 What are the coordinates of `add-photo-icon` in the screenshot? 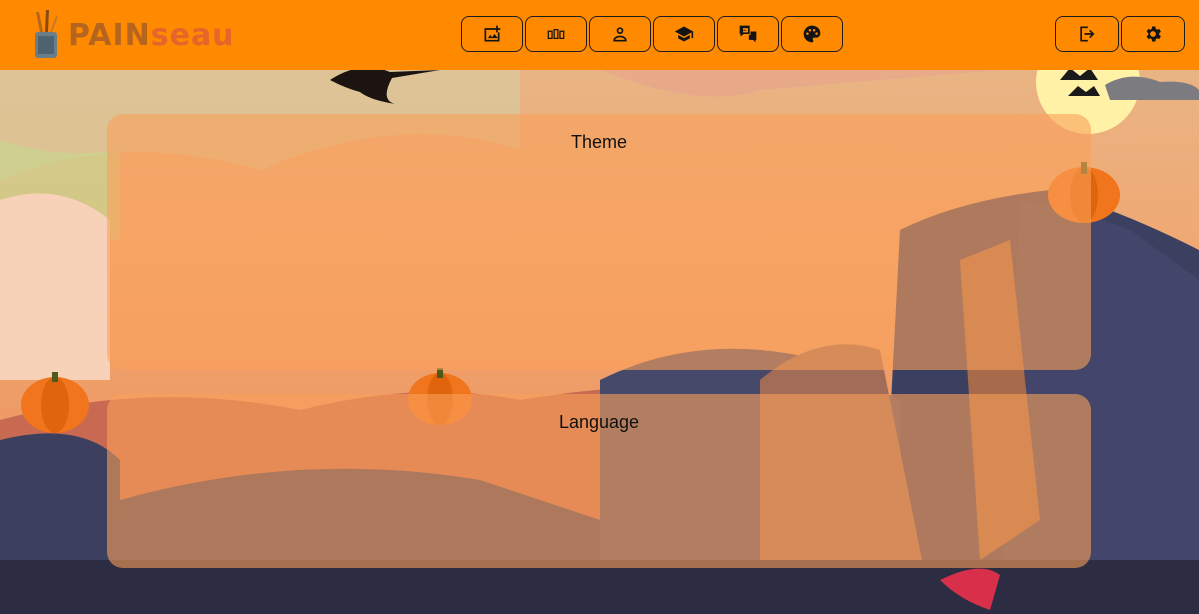 It's located at (492, 33).